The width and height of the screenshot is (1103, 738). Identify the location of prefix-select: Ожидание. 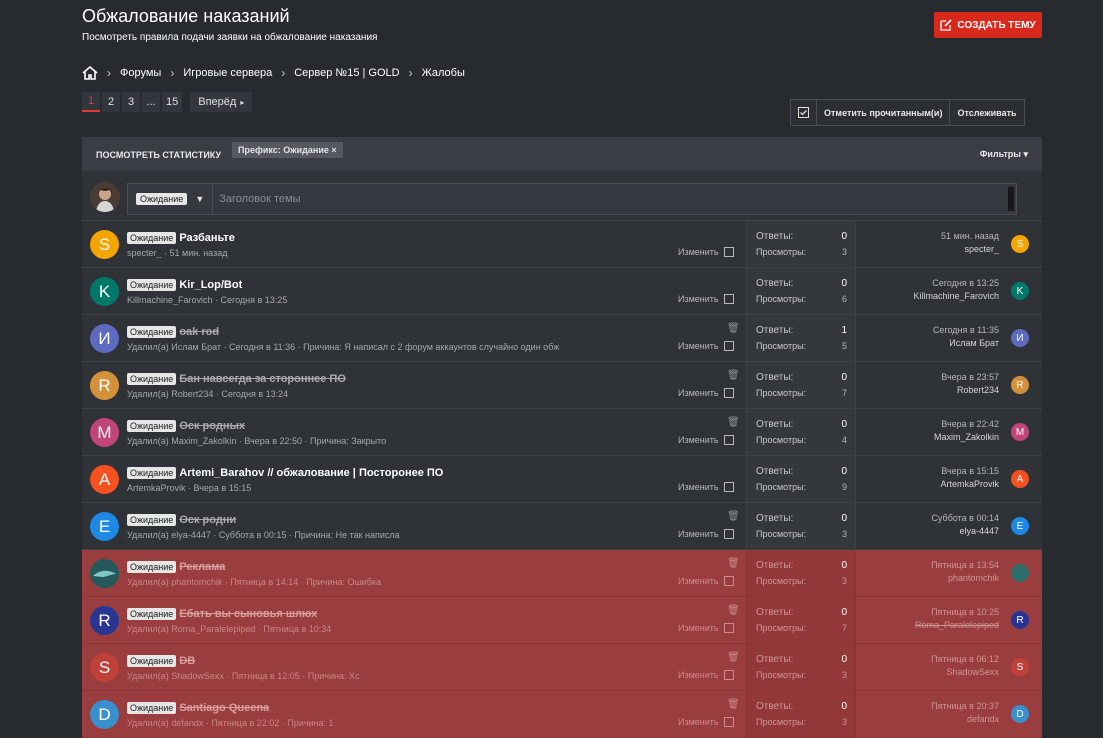
(162, 199).